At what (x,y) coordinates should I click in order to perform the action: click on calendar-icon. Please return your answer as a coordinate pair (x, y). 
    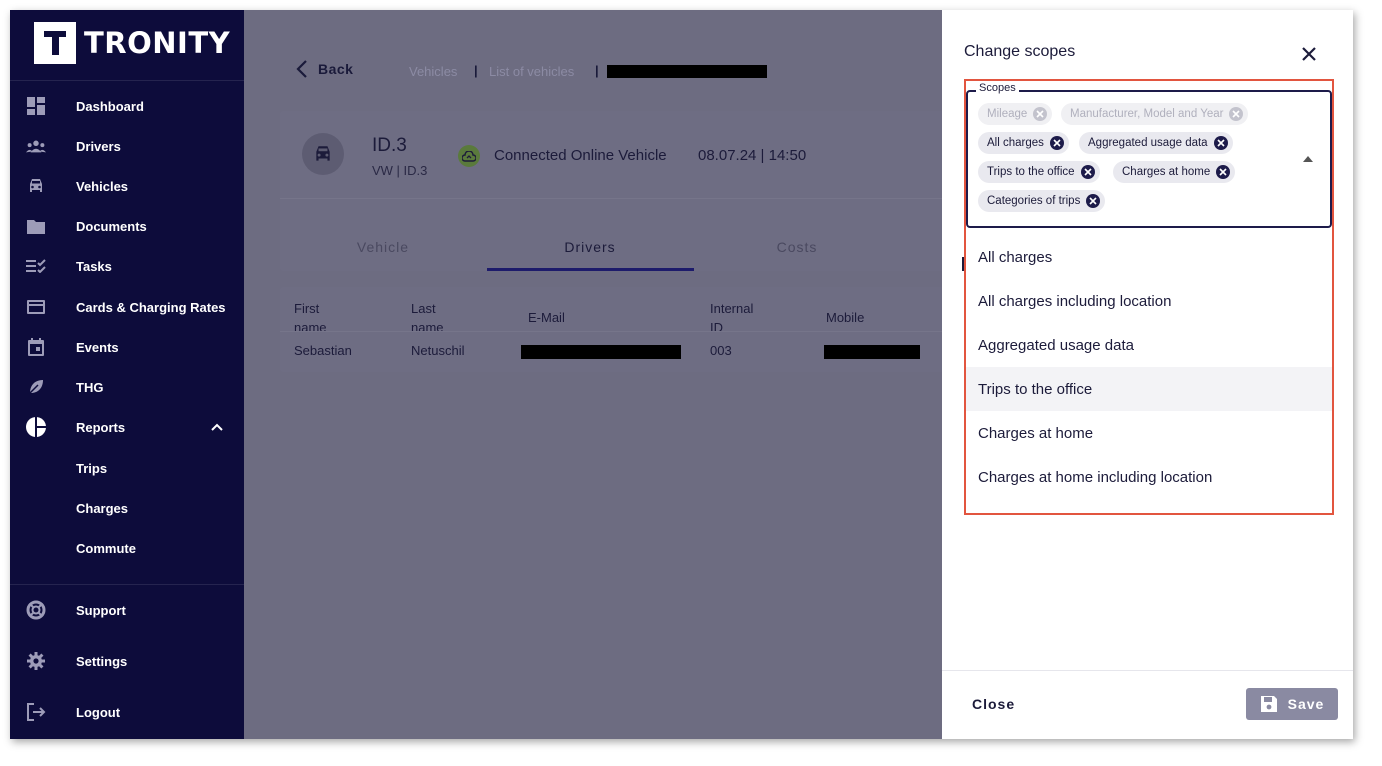
    Looking at the image, I should click on (36, 347).